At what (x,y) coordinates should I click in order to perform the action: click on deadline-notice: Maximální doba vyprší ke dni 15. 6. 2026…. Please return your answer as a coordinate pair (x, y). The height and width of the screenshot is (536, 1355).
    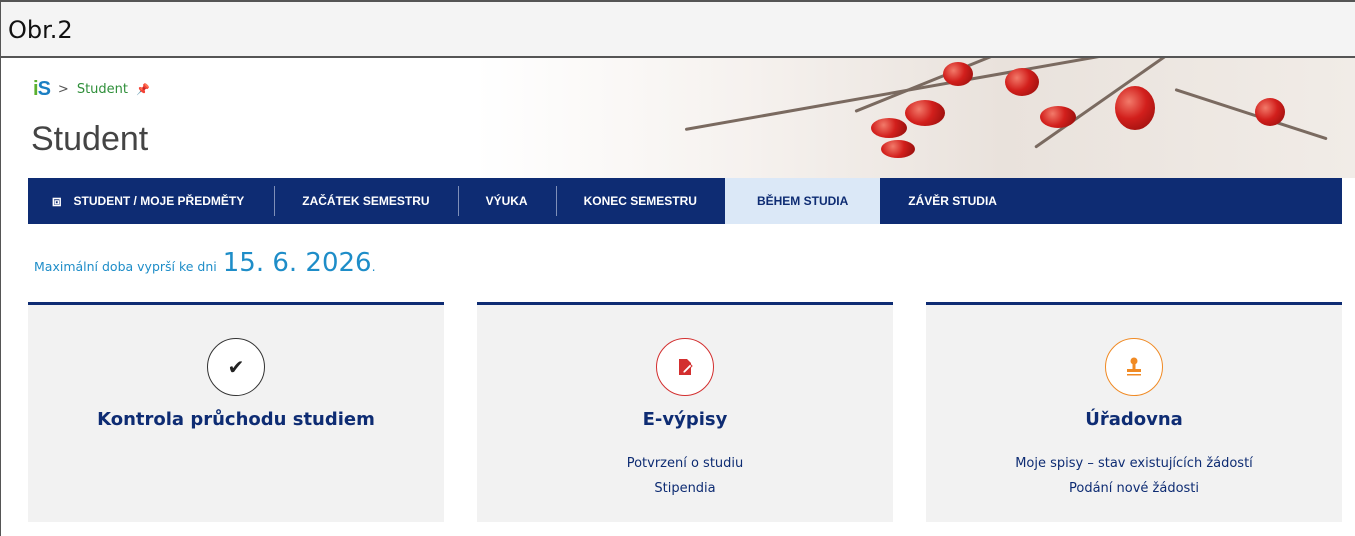
    Looking at the image, I should click on (205, 263).